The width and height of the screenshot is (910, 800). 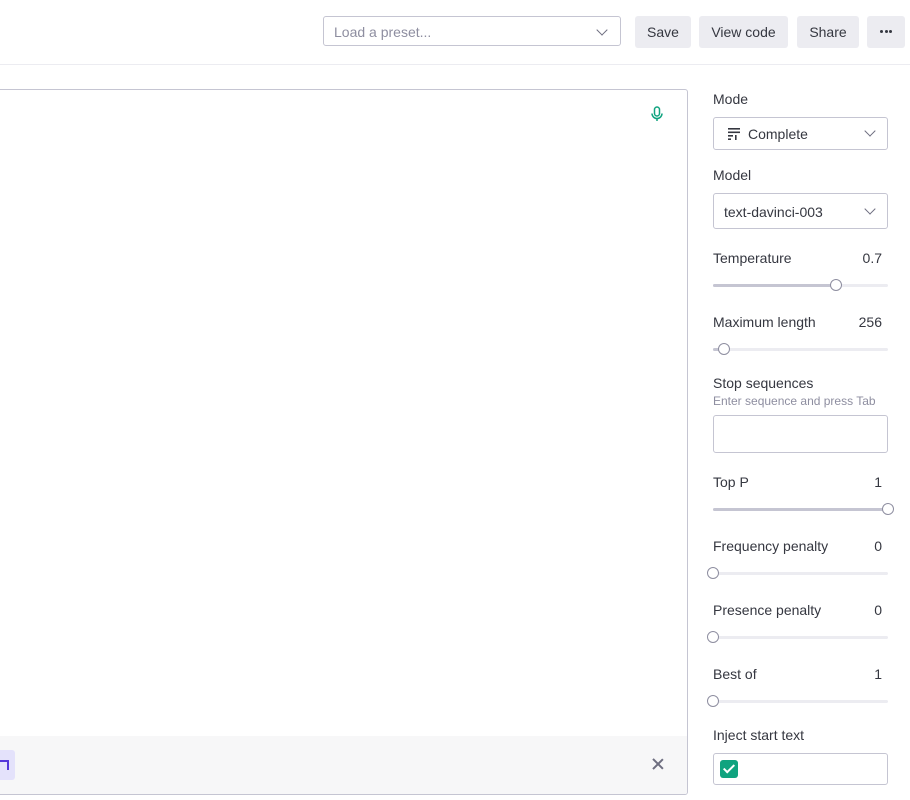 What do you see at coordinates (774, 285) in the screenshot?
I see `temperature-slider-fill` at bounding box center [774, 285].